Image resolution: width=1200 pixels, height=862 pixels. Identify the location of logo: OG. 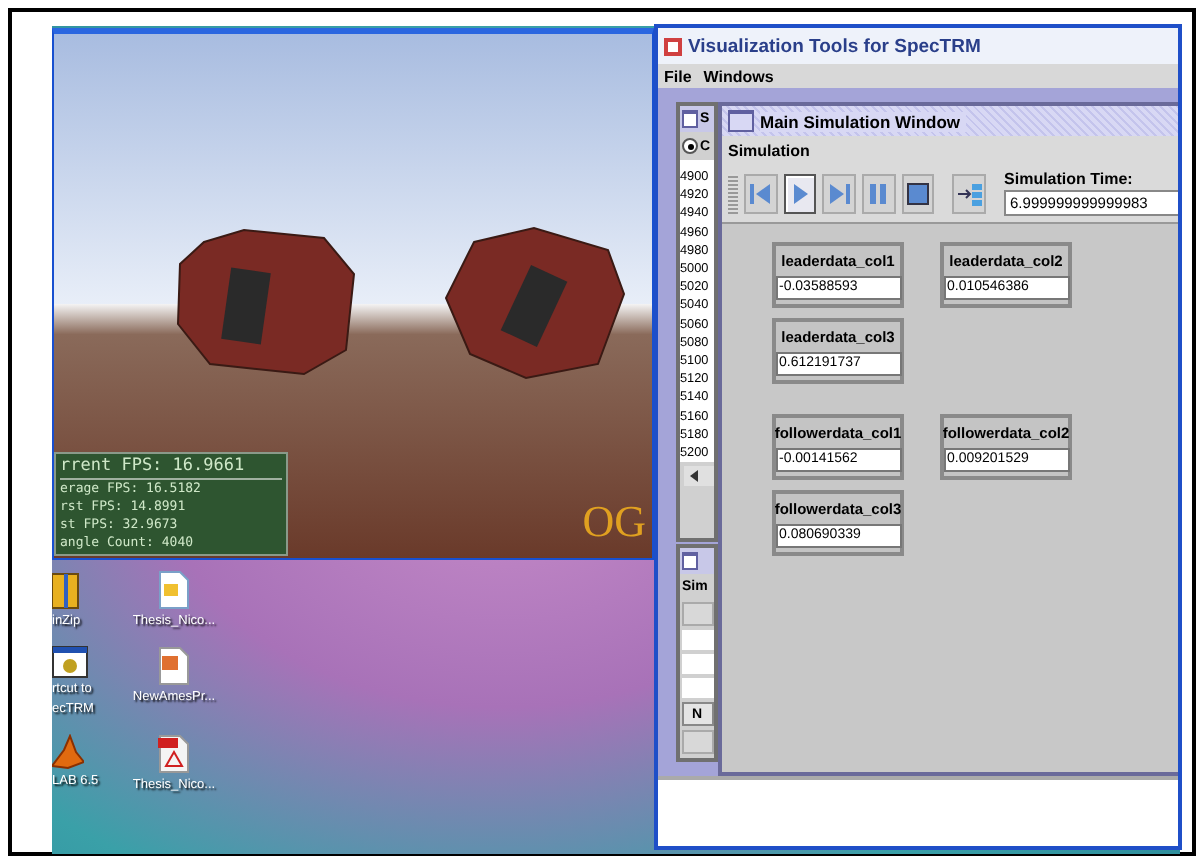
(614, 522).